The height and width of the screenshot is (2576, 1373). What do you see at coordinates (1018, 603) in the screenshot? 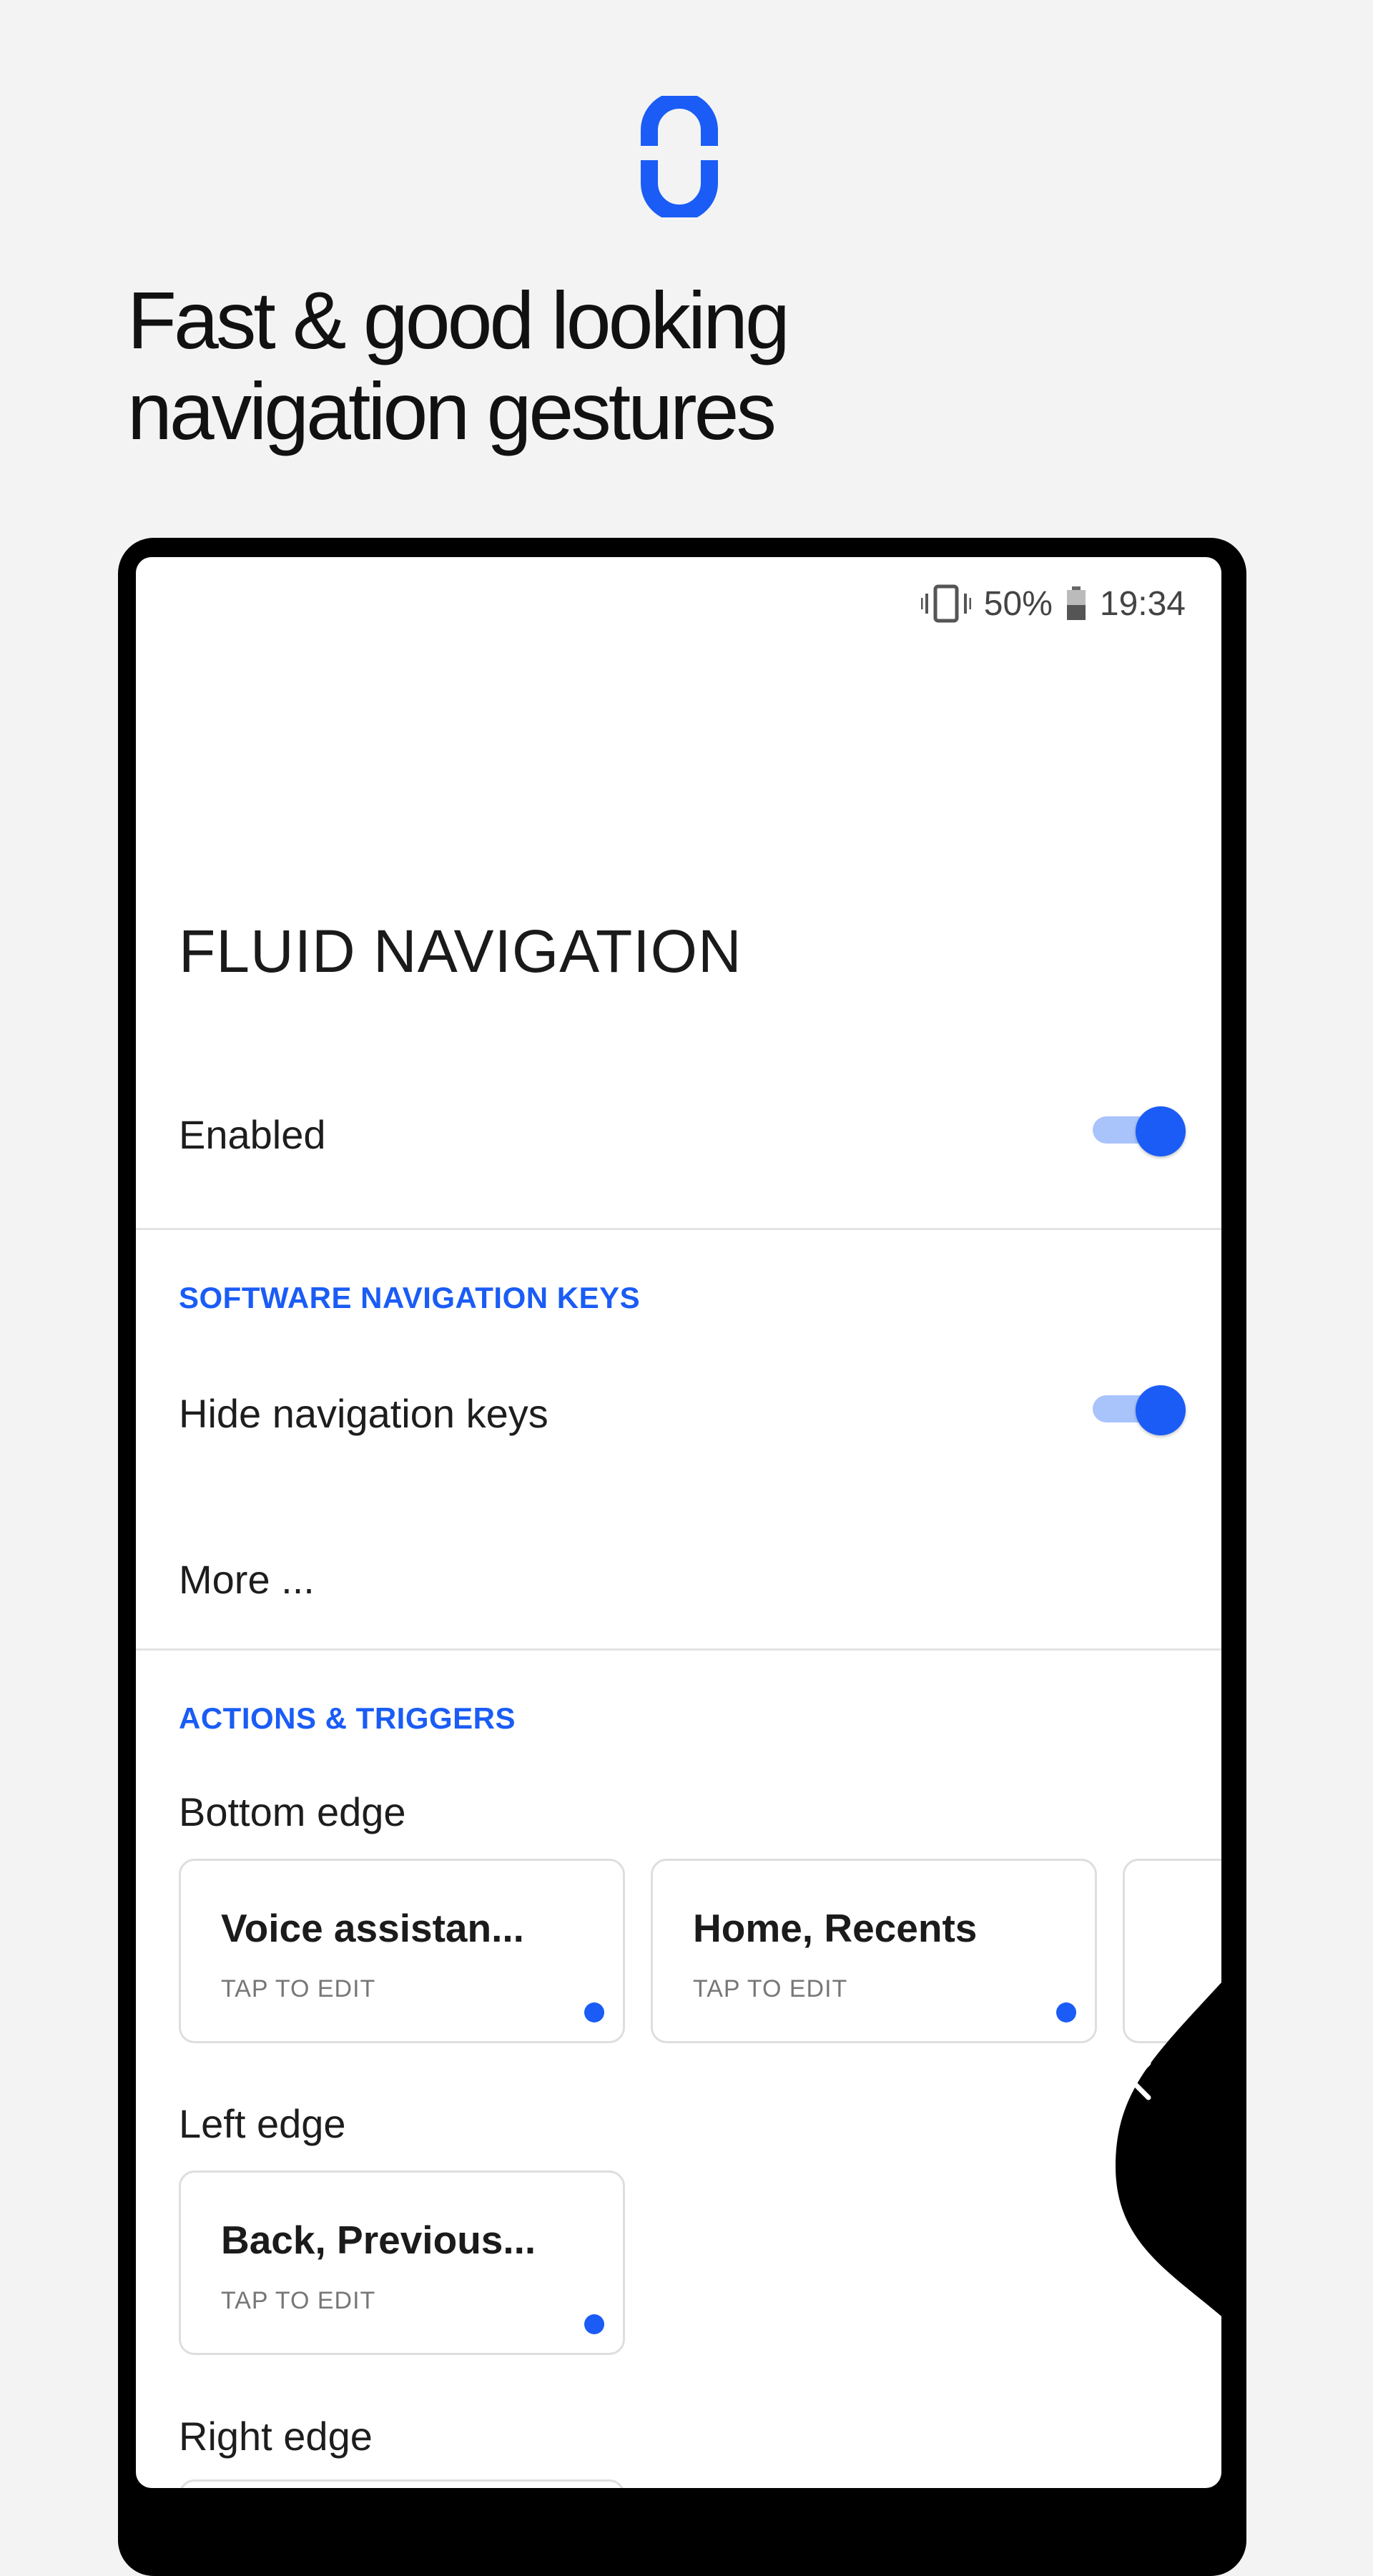
I see `battery-percent: 50%` at bounding box center [1018, 603].